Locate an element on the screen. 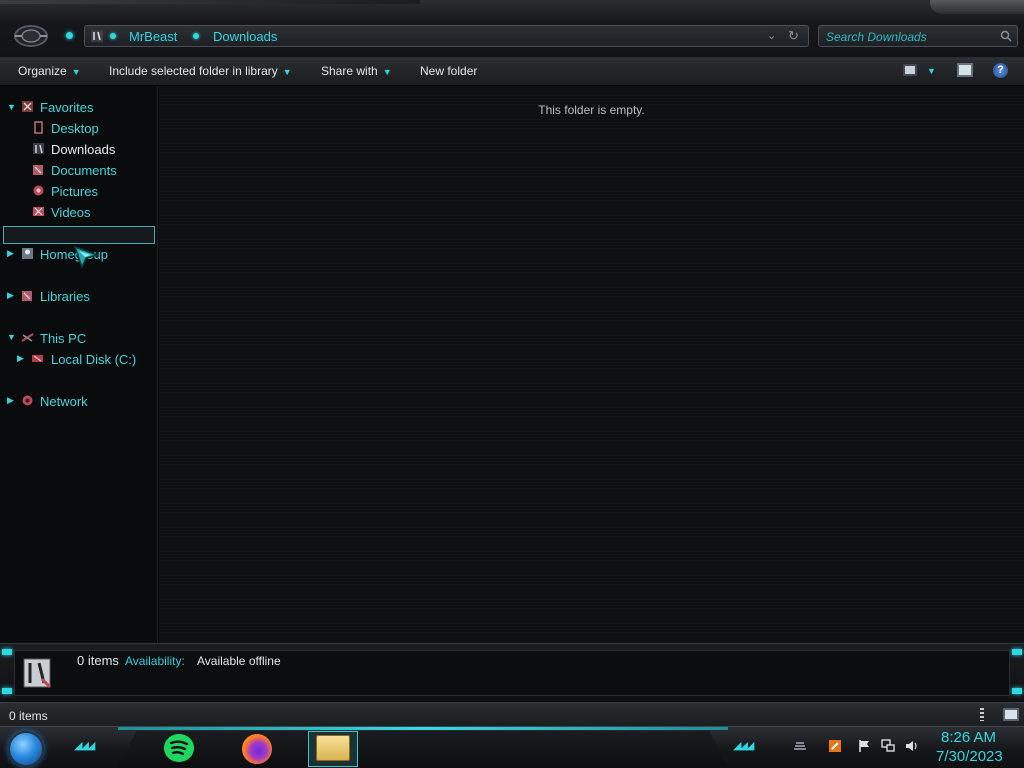 The height and width of the screenshot is (768, 1024). expand-this-pc-icon: ▼ is located at coordinates (11, 337).